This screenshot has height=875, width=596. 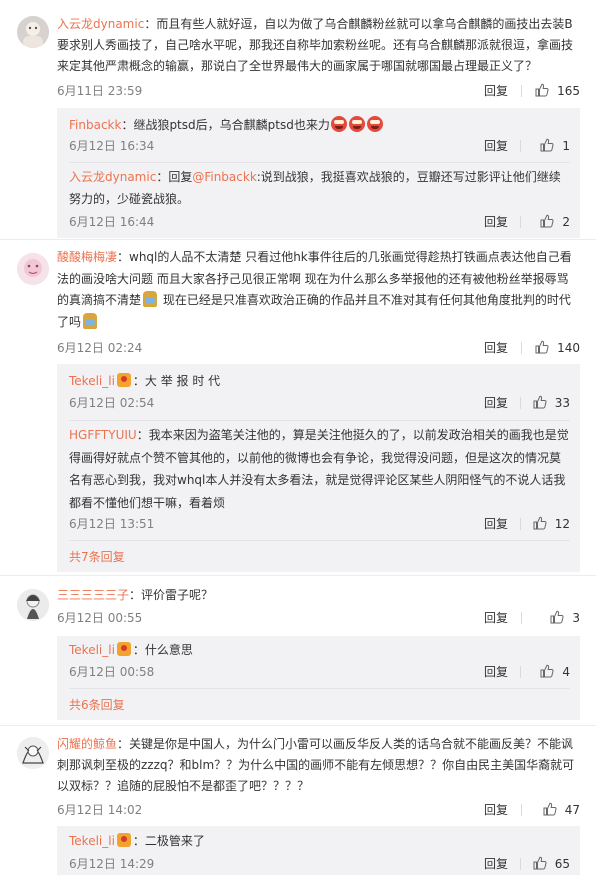 What do you see at coordinates (112, 403) in the screenshot?
I see `timestamp: 6月12日 02:54` at bounding box center [112, 403].